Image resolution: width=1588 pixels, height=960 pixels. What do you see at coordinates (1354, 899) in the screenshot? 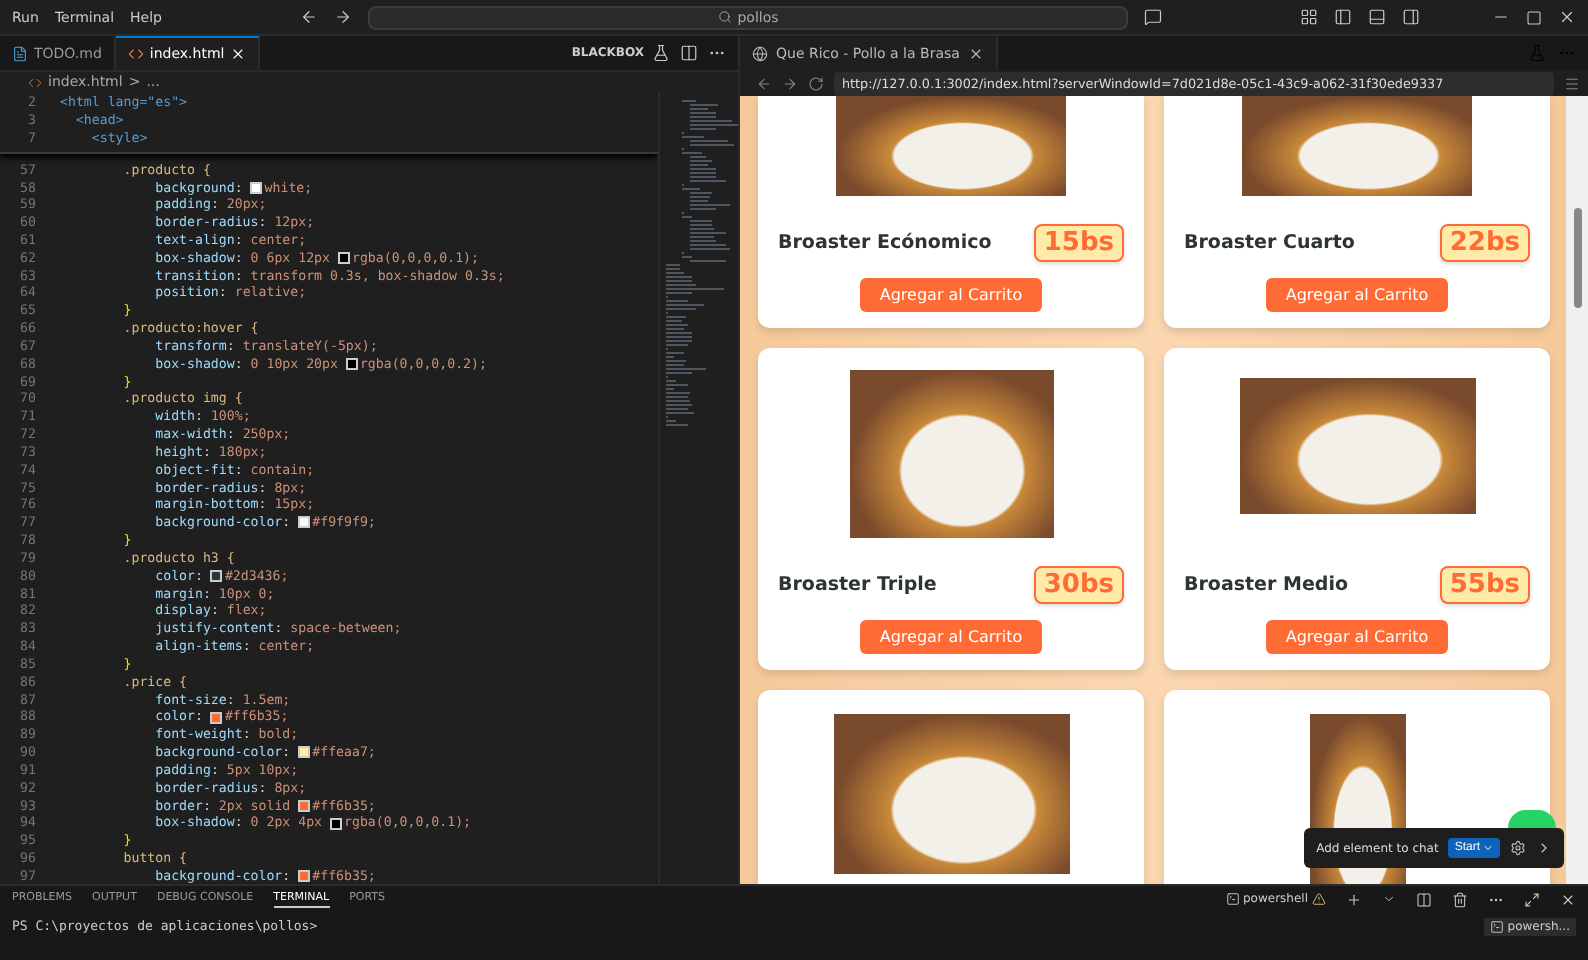
I see `add-terminal-icon` at bounding box center [1354, 899].